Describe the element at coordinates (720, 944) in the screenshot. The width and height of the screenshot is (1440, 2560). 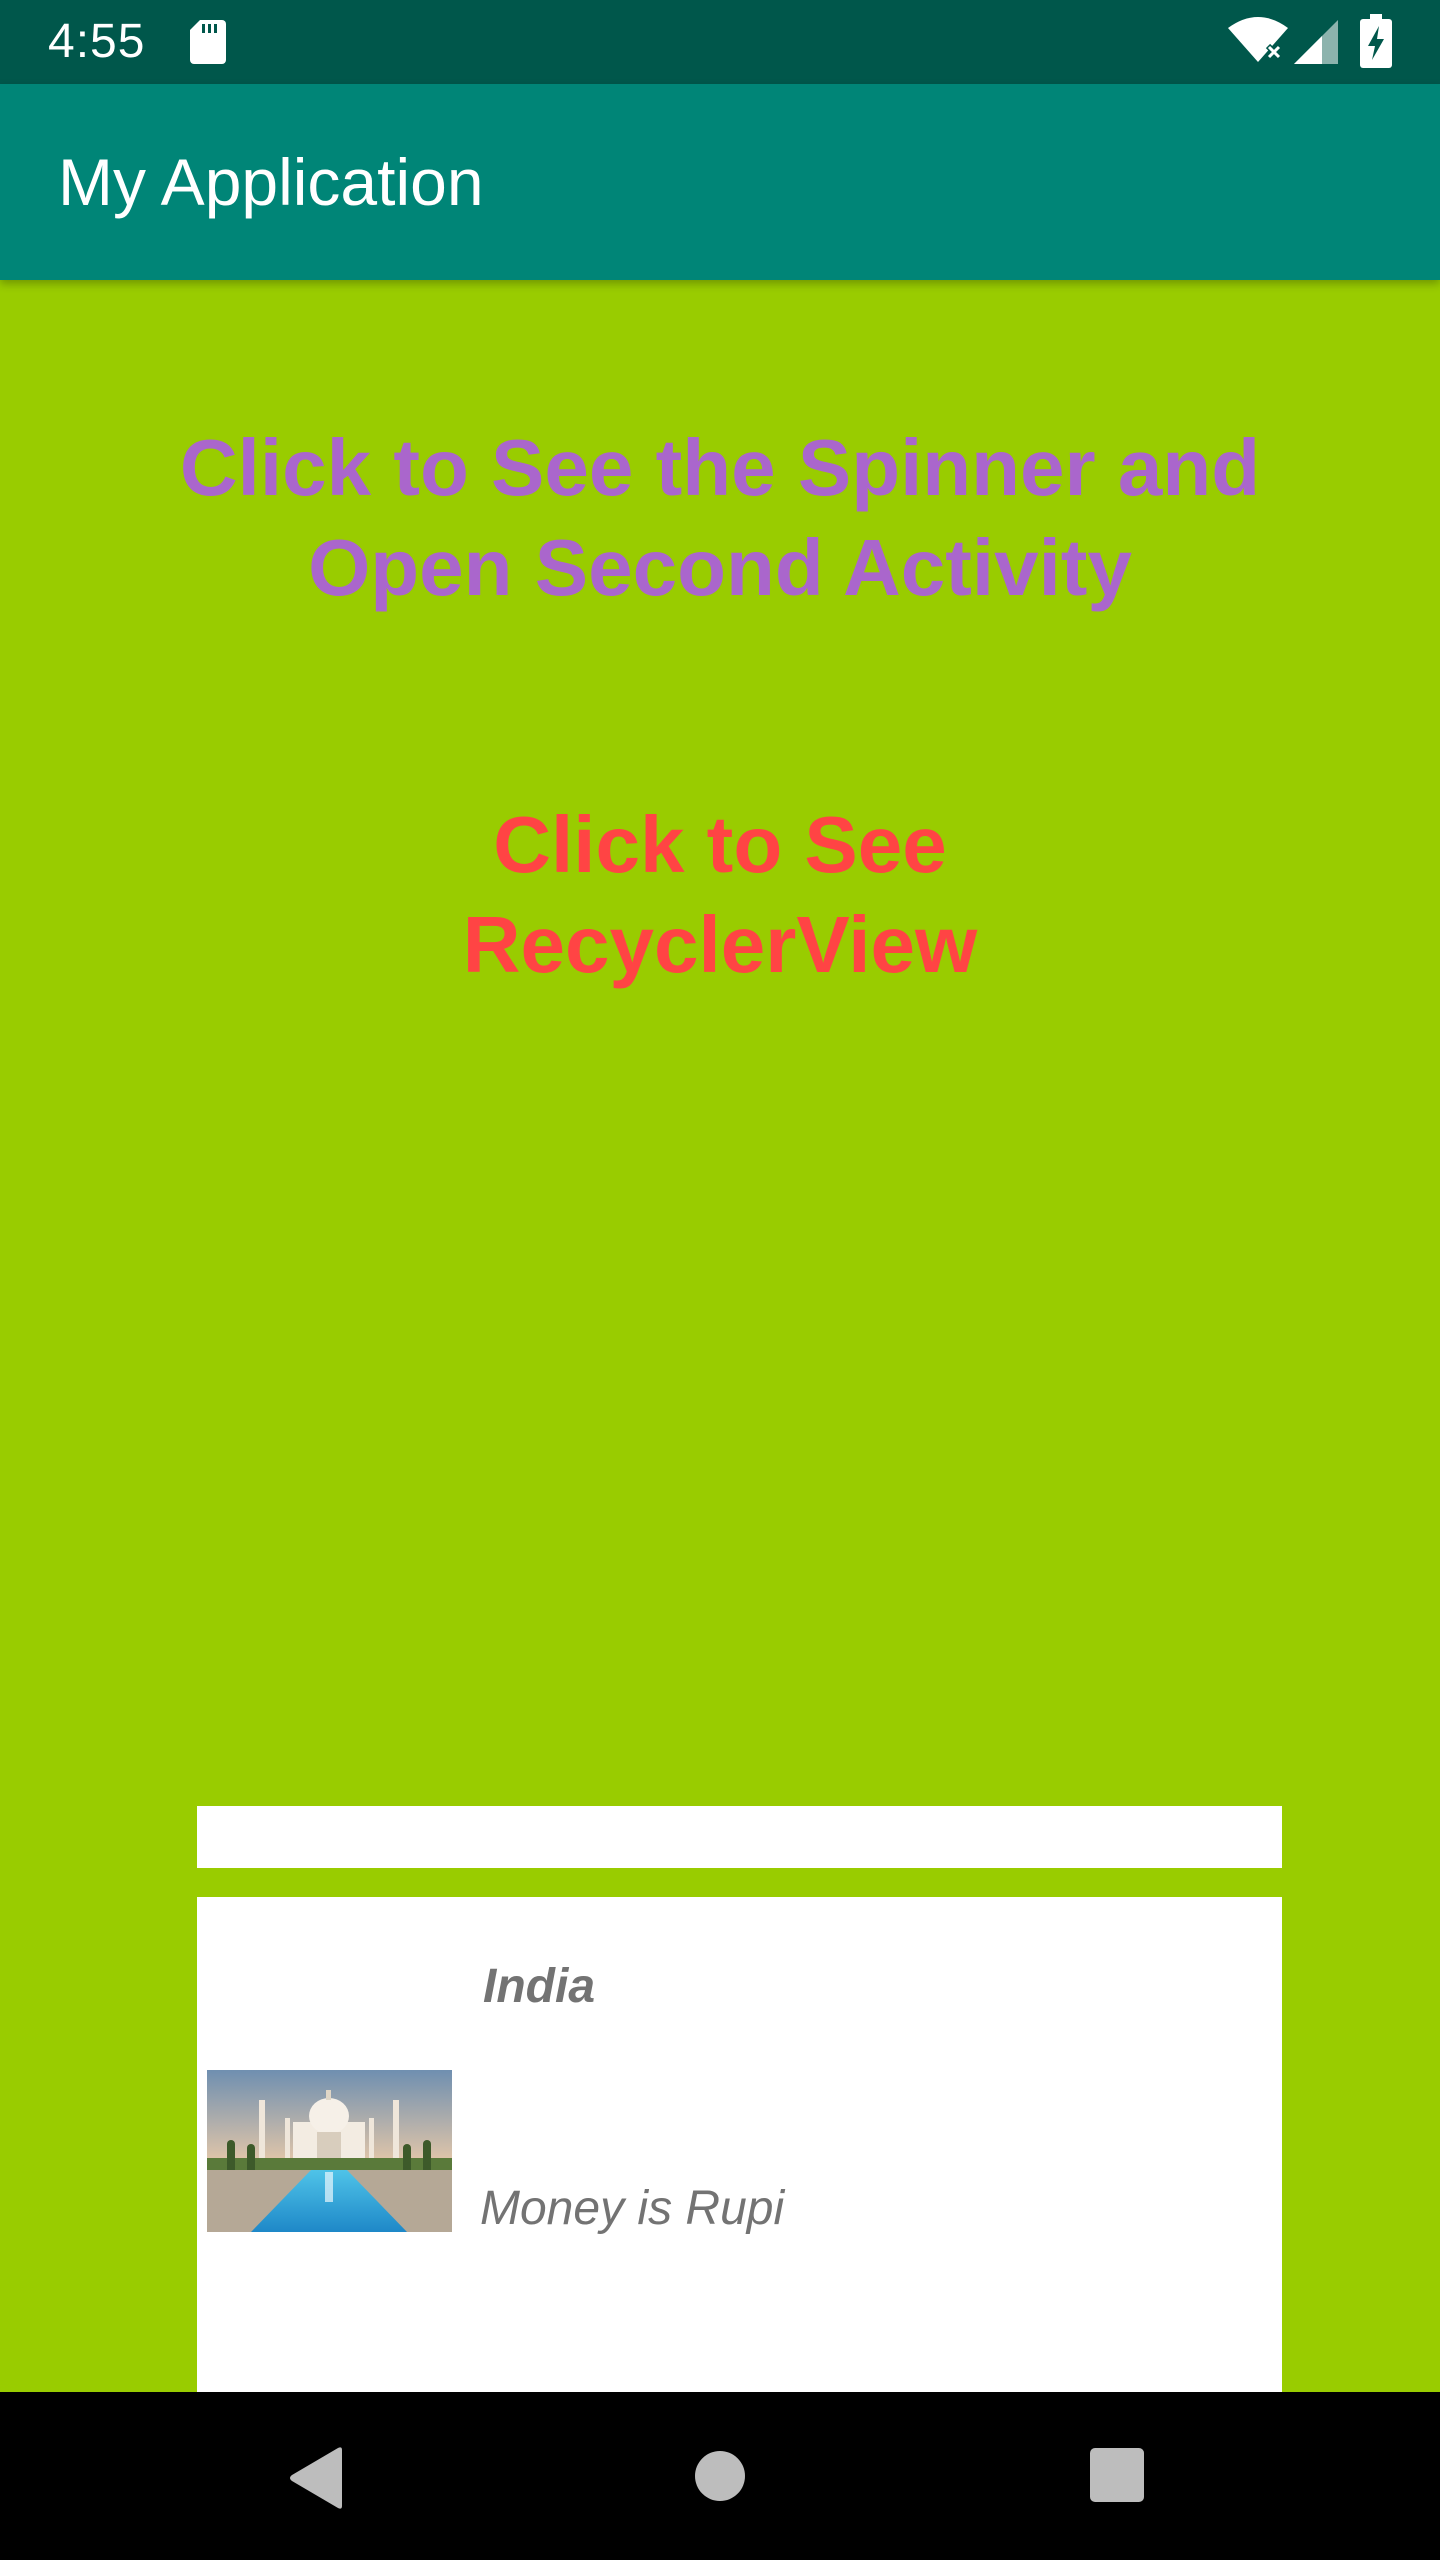
I see `recycler-link-line2: RecyclerView` at that location.